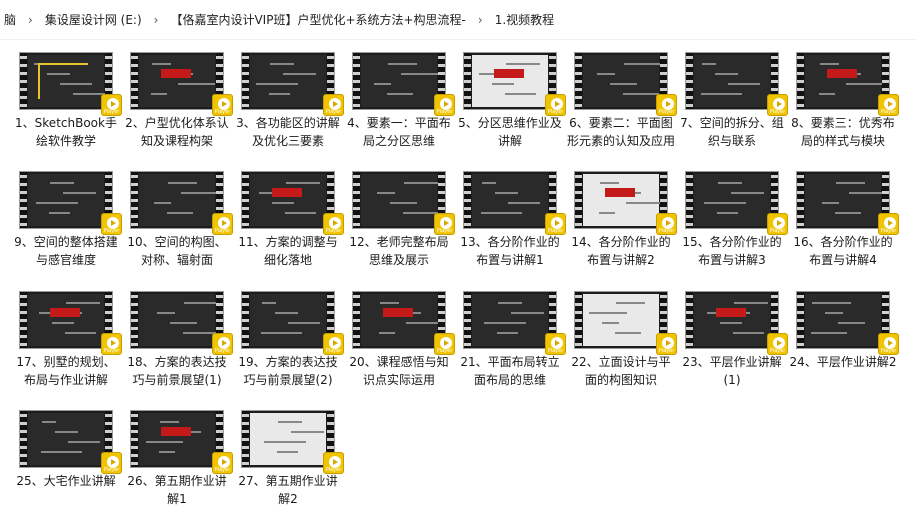 Image resolution: width=917 pixels, height=514 pixels. What do you see at coordinates (66, 251) in the screenshot?
I see `video-file-name: 9、空间的整体搭建与感官维度` at bounding box center [66, 251].